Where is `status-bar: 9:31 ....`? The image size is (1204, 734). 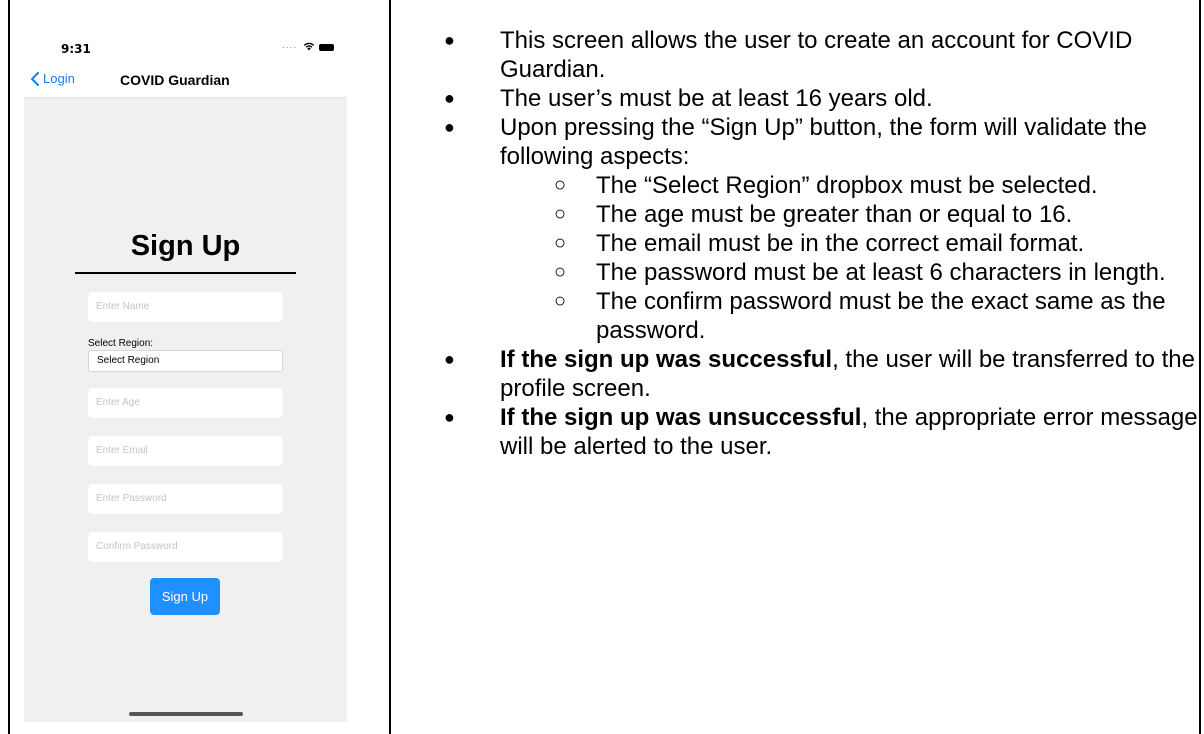
status-bar: 9:31 .... is located at coordinates (185, 33).